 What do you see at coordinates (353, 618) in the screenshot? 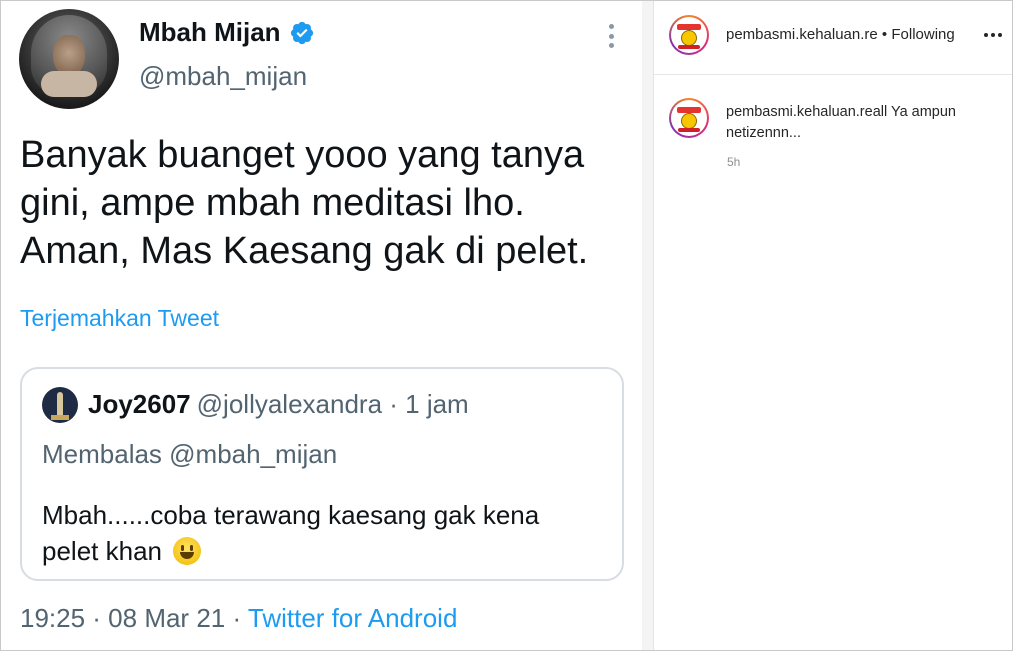
I see `tweet-source-link: Twitter for Android` at bounding box center [353, 618].